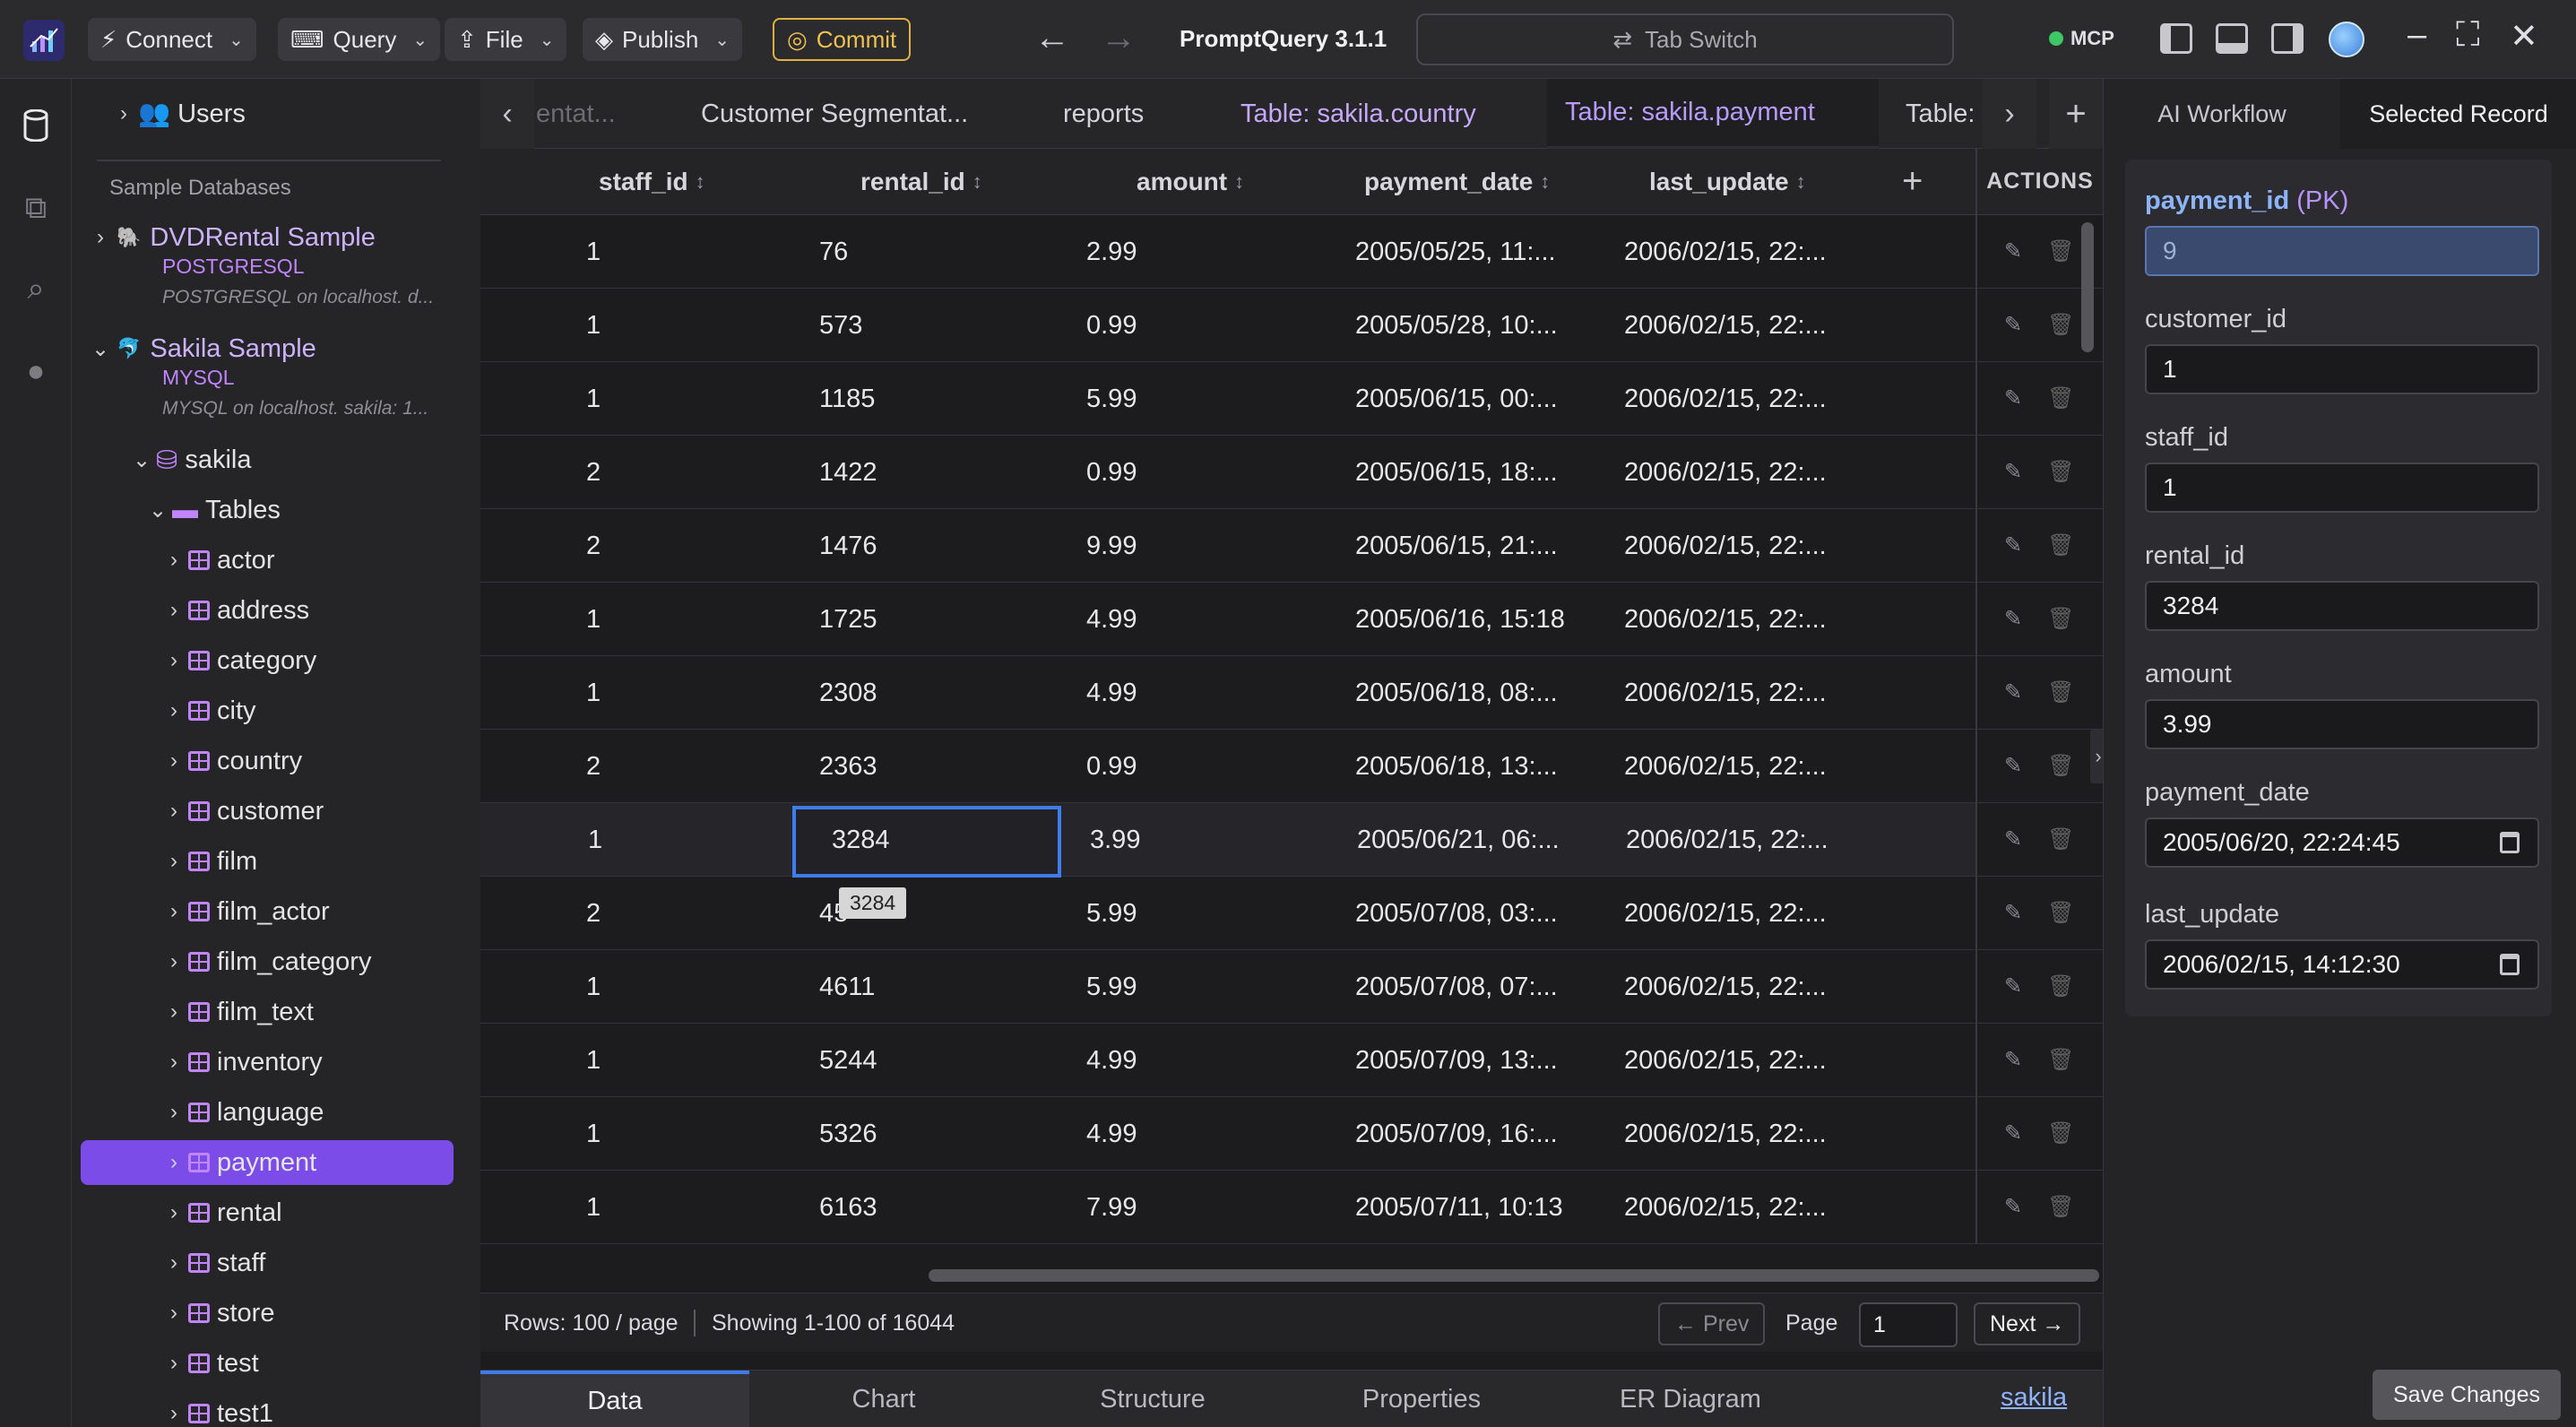 The width and height of the screenshot is (2576, 1427). I want to click on sidebar-item-city: › city, so click(210, 710).